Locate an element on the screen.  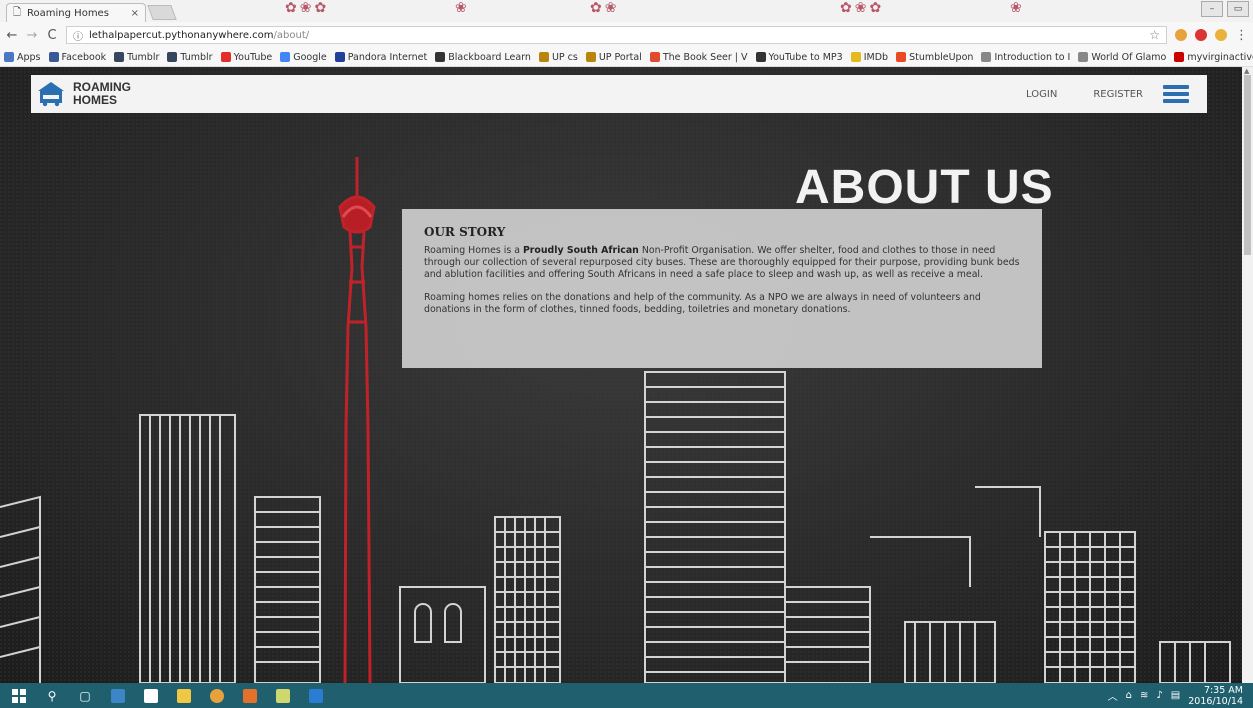
bookmark-item: Google is located at coordinates (303, 57).